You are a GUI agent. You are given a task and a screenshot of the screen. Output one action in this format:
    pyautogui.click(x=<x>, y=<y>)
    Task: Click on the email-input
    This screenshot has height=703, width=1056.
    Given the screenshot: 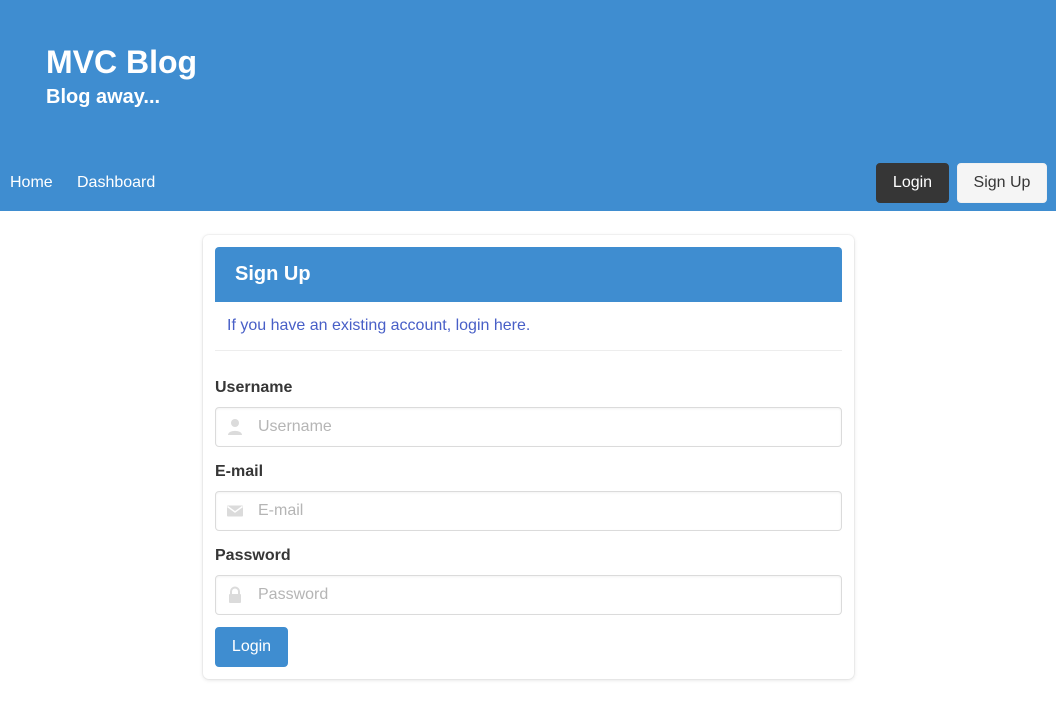 What is the action you would take?
    pyautogui.click(x=546, y=511)
    